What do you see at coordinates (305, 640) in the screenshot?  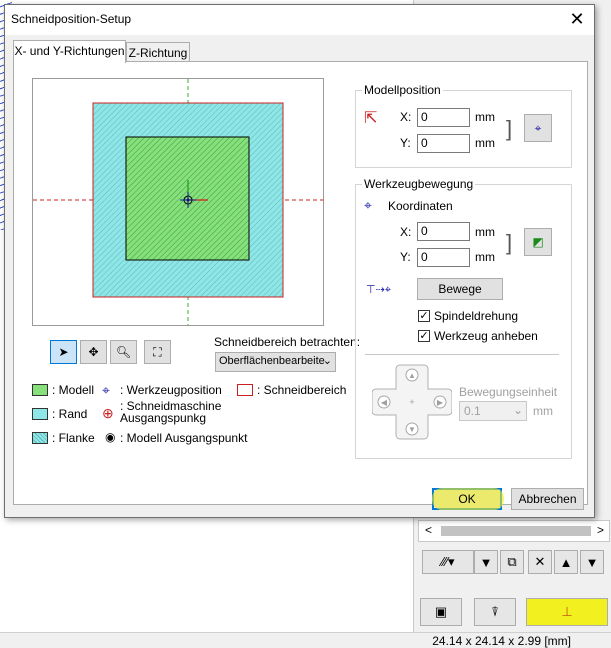 I see `status-bar: 24.14 x 24.14 x 2.99 [mm]` at bounding box center [305, 640].